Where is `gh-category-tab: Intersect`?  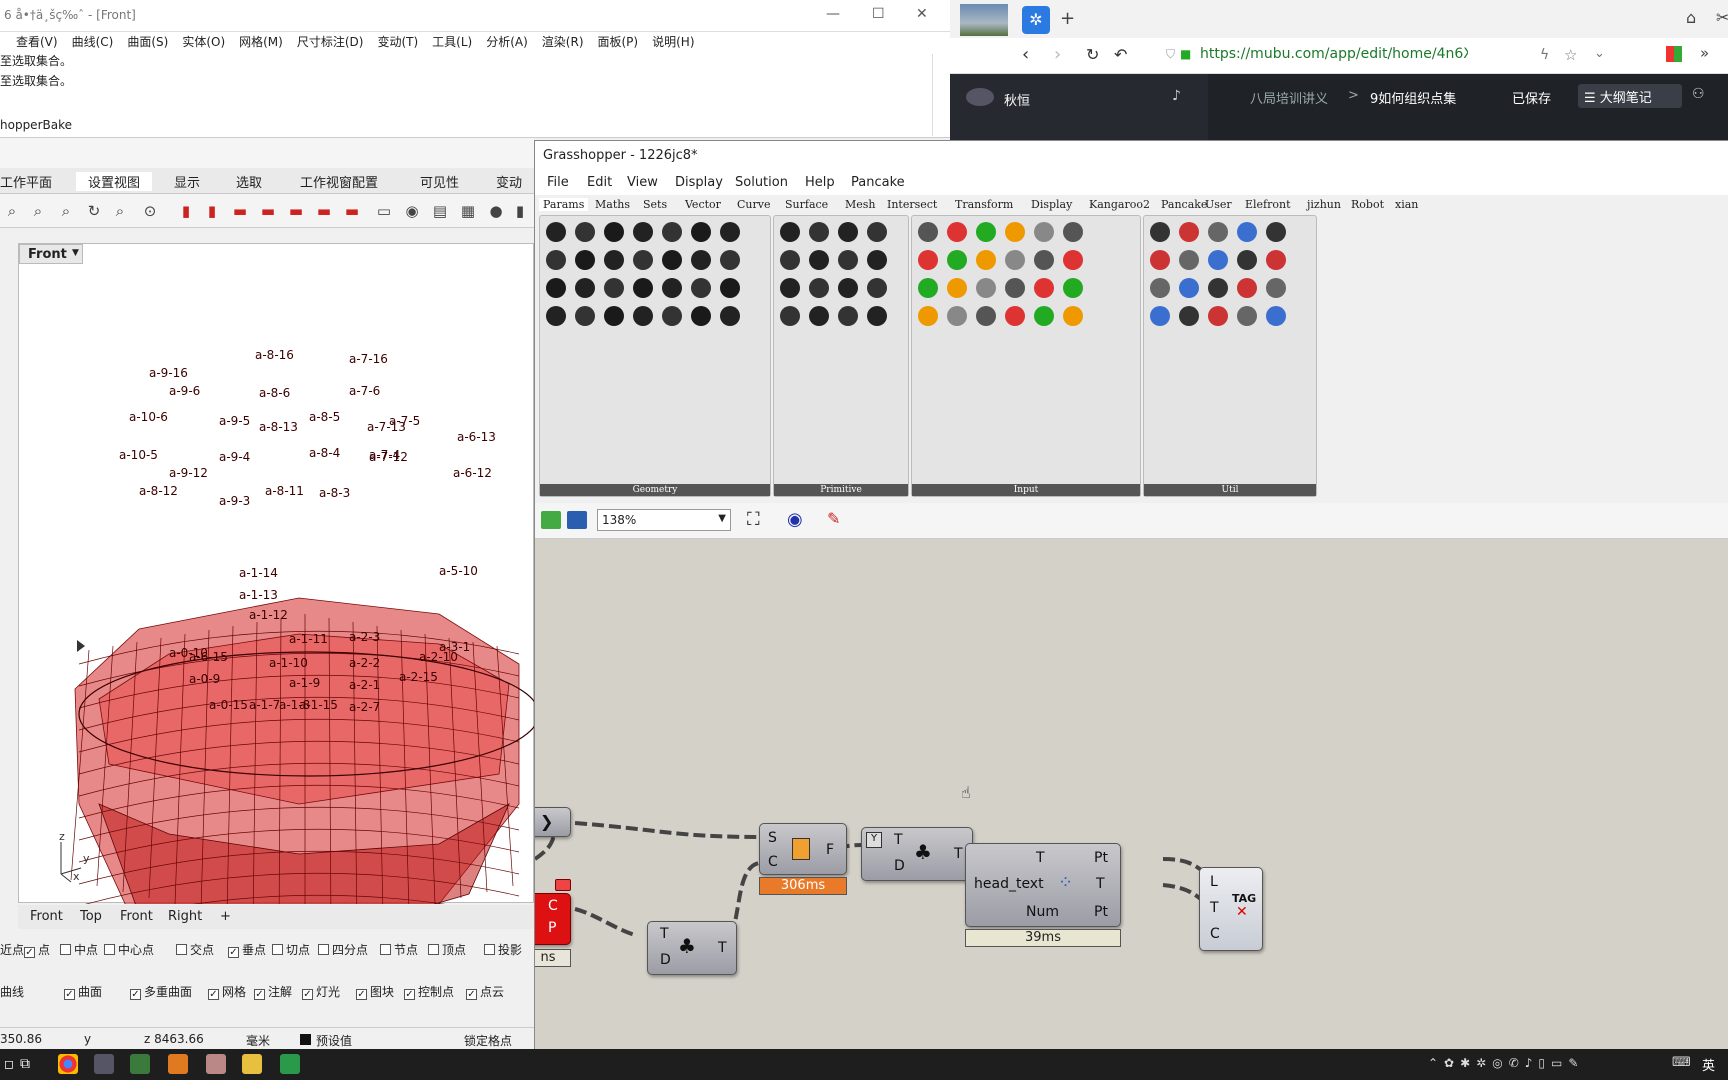
gh-category-tab: Intersect is located at coordinates (912, 204).